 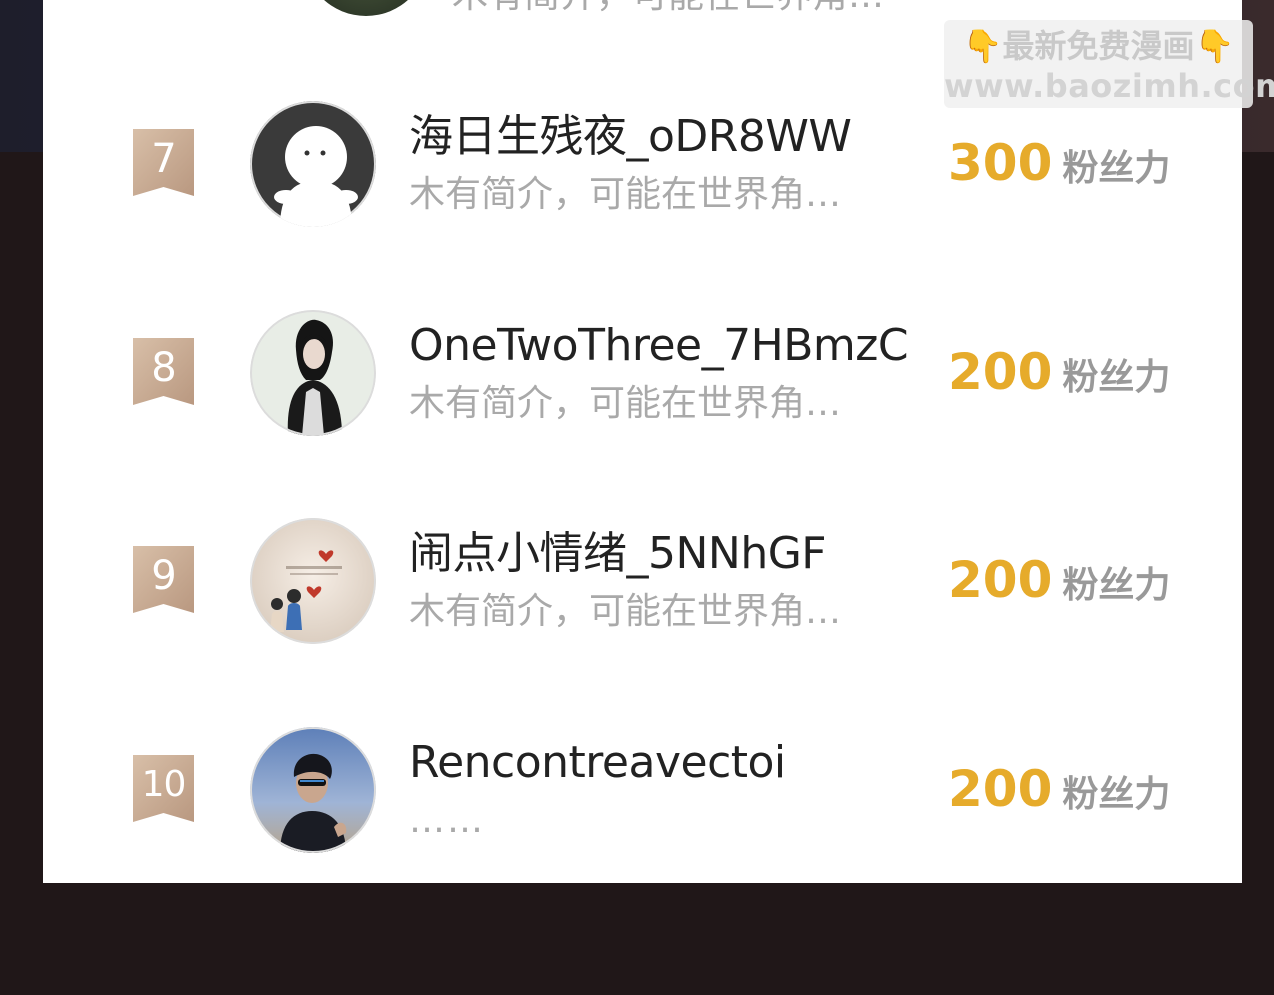 What do you see at coordinates (163, 368) in the screenshot?
I see `rank-number: 8` at bounding box center [163, 368].